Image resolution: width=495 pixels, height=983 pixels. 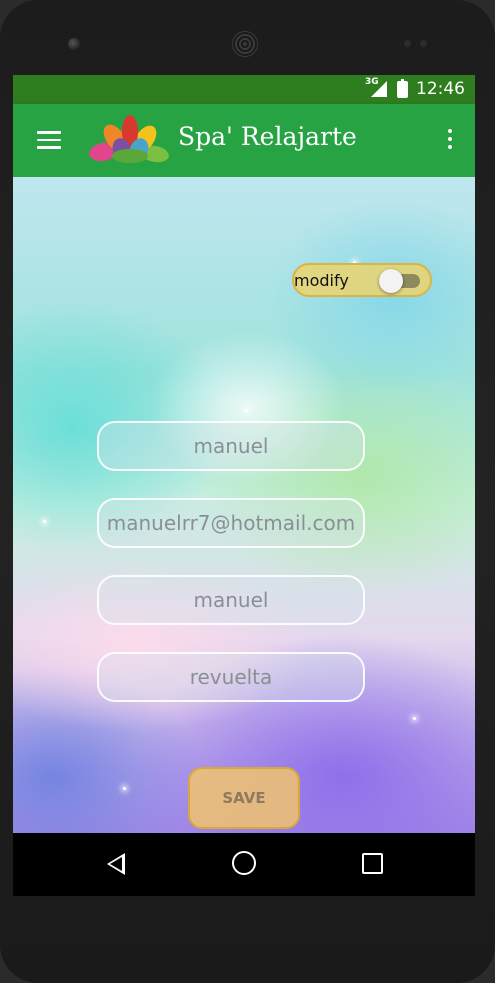 I want to click on home-circle-icon, so click(x=244, y=863).